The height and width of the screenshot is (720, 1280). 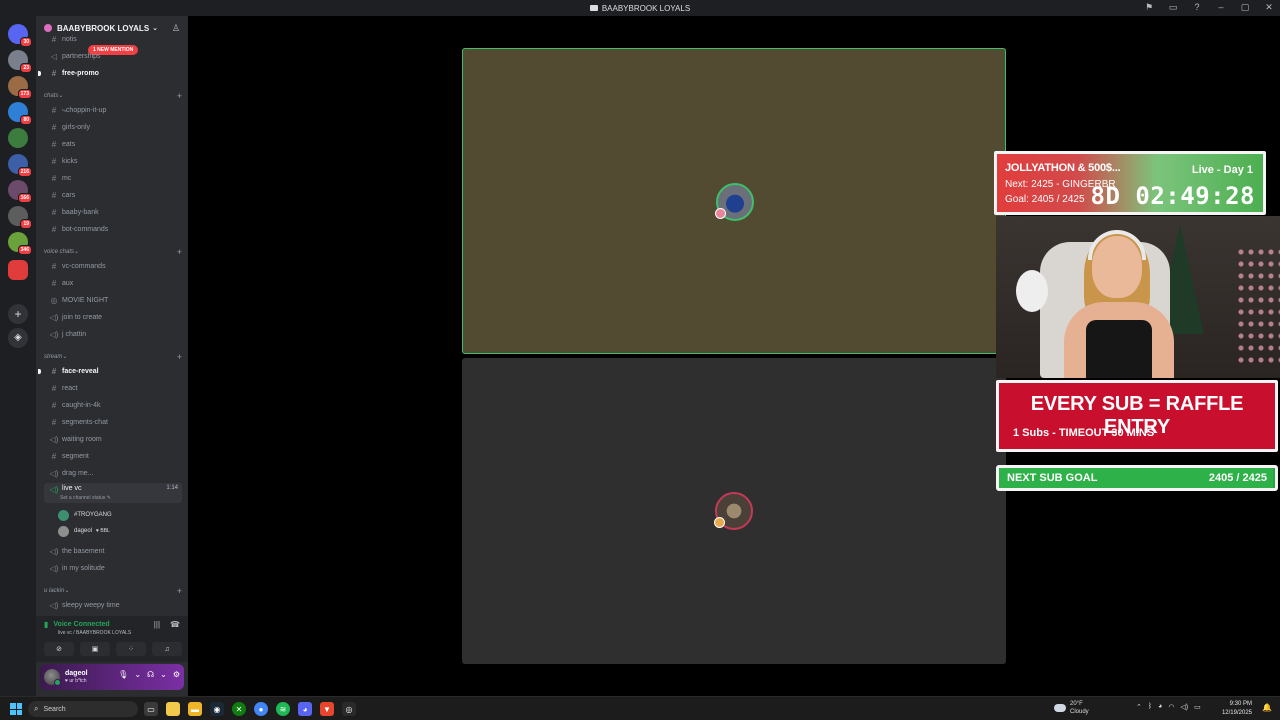 What do you see at coordinates (1269, 7) in the screenshot?
I see `close-button: ✕` at bounding box center [1269, 7].